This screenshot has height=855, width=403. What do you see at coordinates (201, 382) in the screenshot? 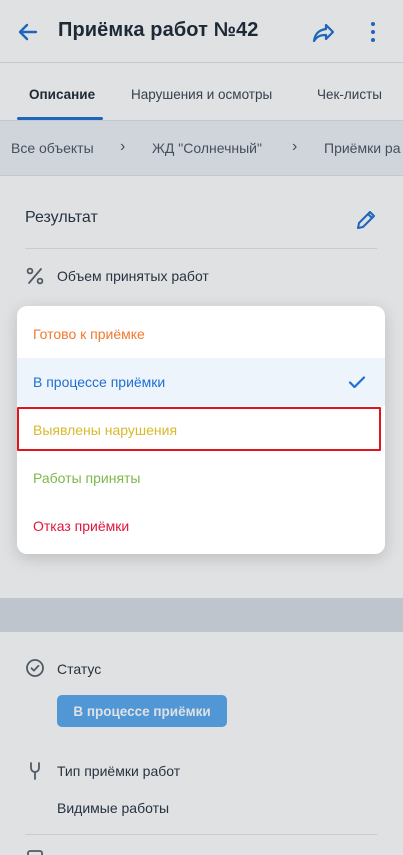
I see `status-option-in-progress: В процессе приёмки` at bounding box center [201, 382].